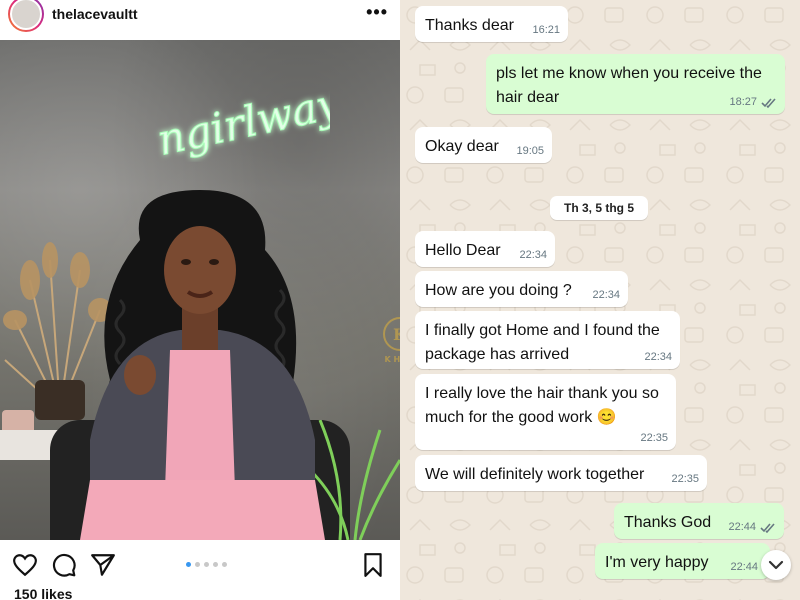 The height and width of the screenshot is (600, 800). Describe the element at coordinates (498, 290) in the screenshot. I see `message-text: How are you doing ?` at that location.